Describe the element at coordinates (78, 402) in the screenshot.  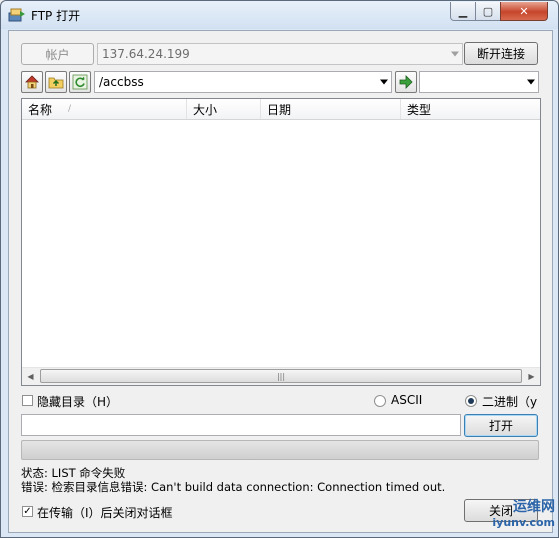
I see `hide-dirs-label: 隐藏目录（H）` at that location.